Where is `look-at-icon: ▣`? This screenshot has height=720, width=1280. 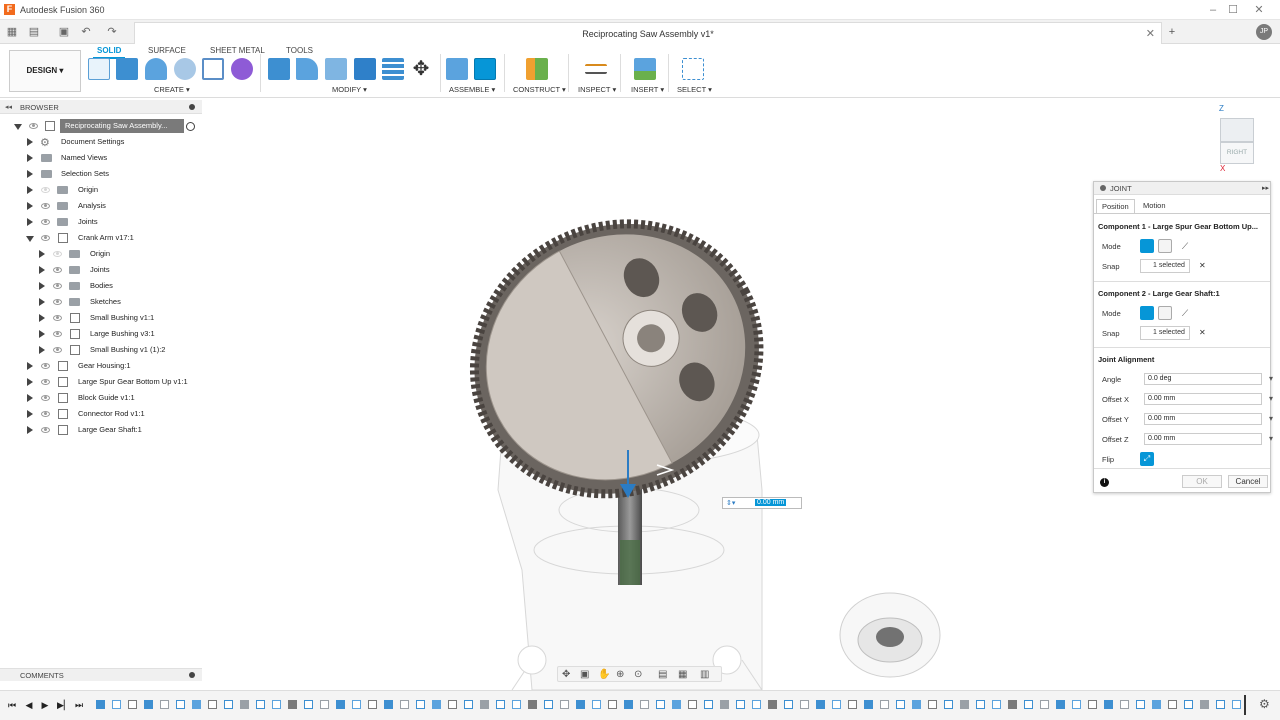
look-at-icon: ▣ is located at coordinates (584, 674).